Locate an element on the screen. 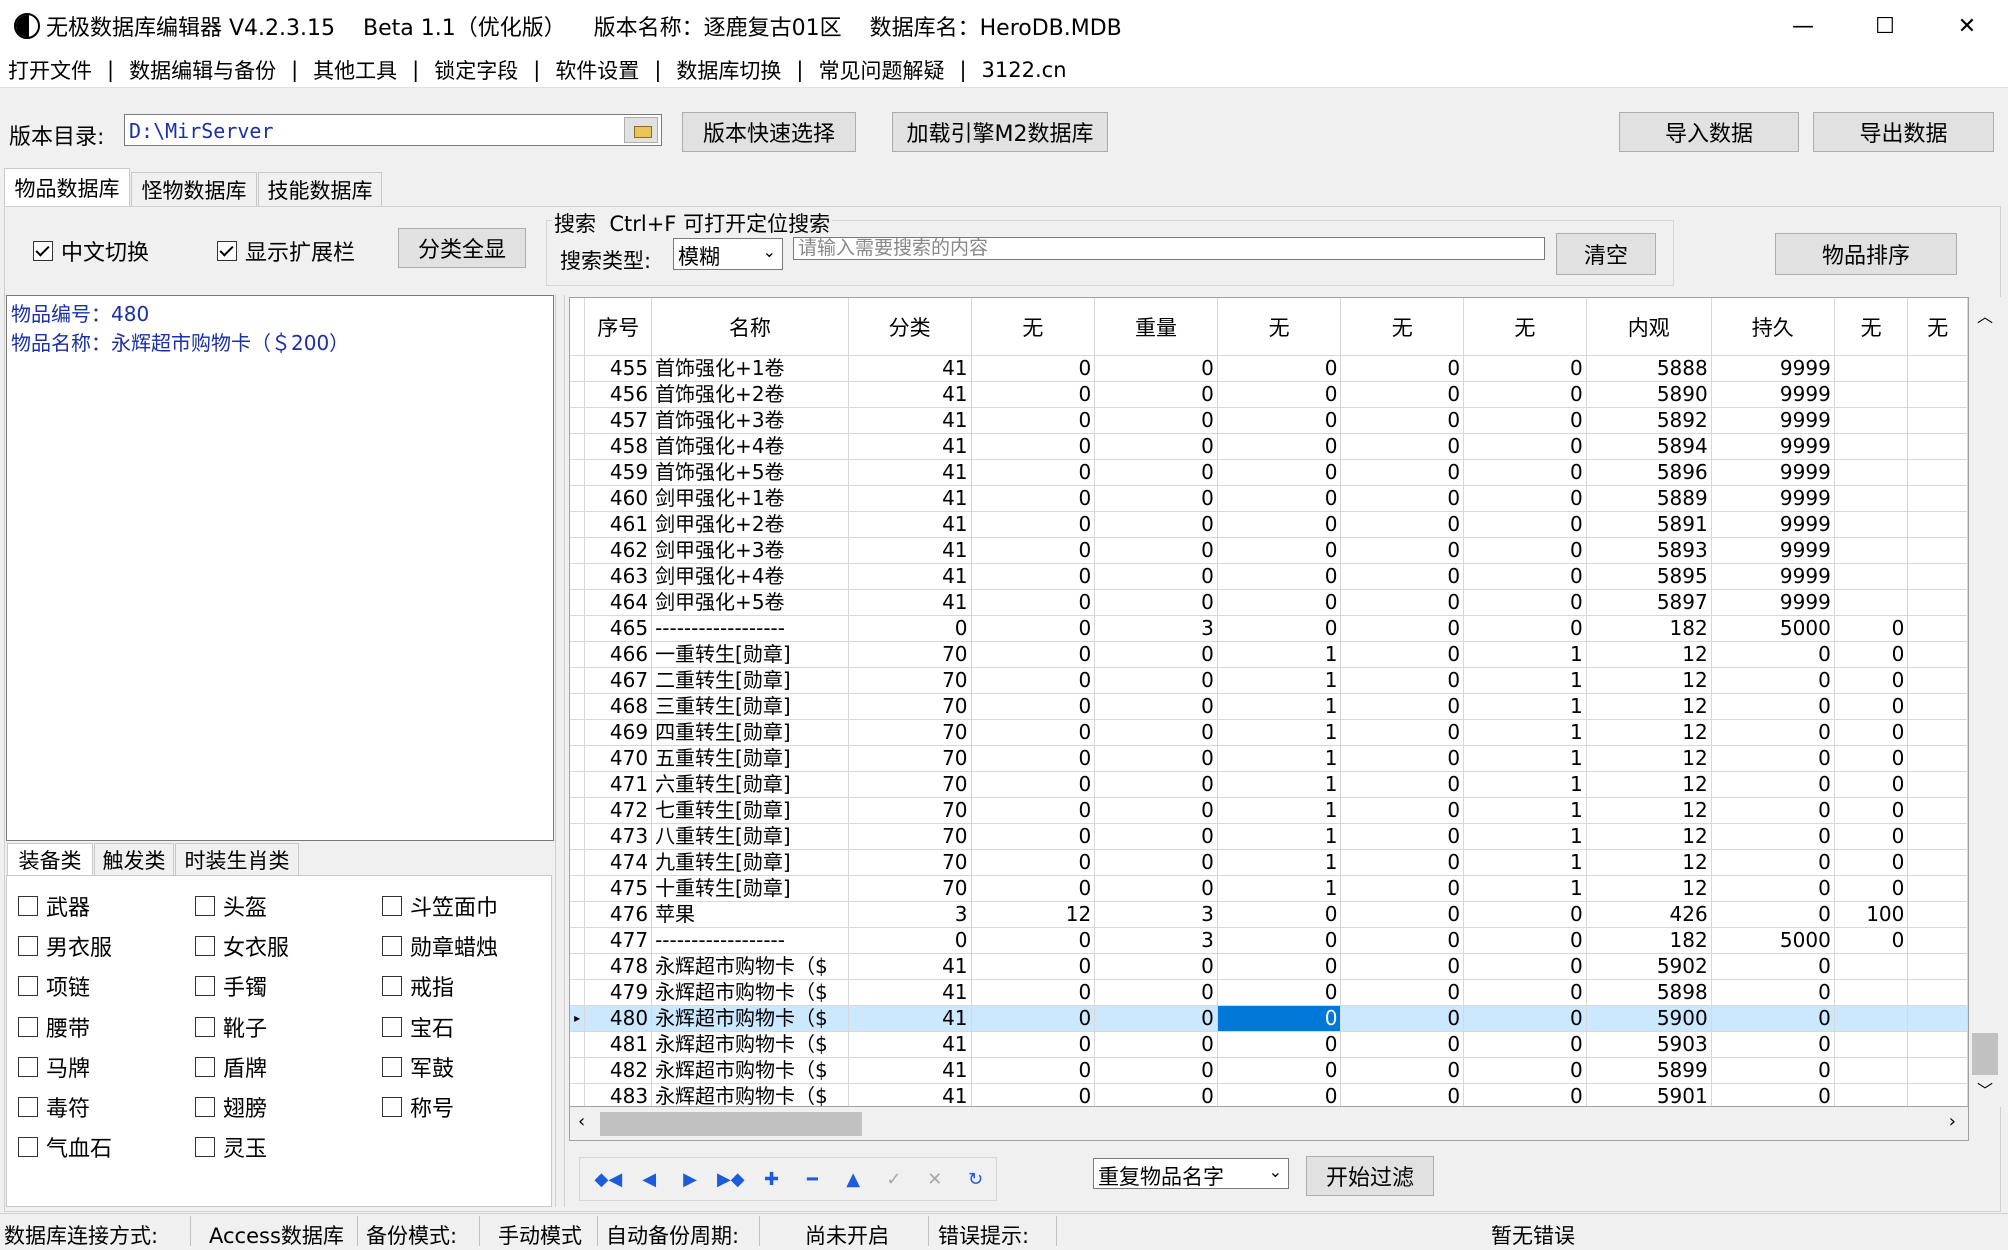  category-checkbox: 盾牌 is located at coordinates (231, 1067).